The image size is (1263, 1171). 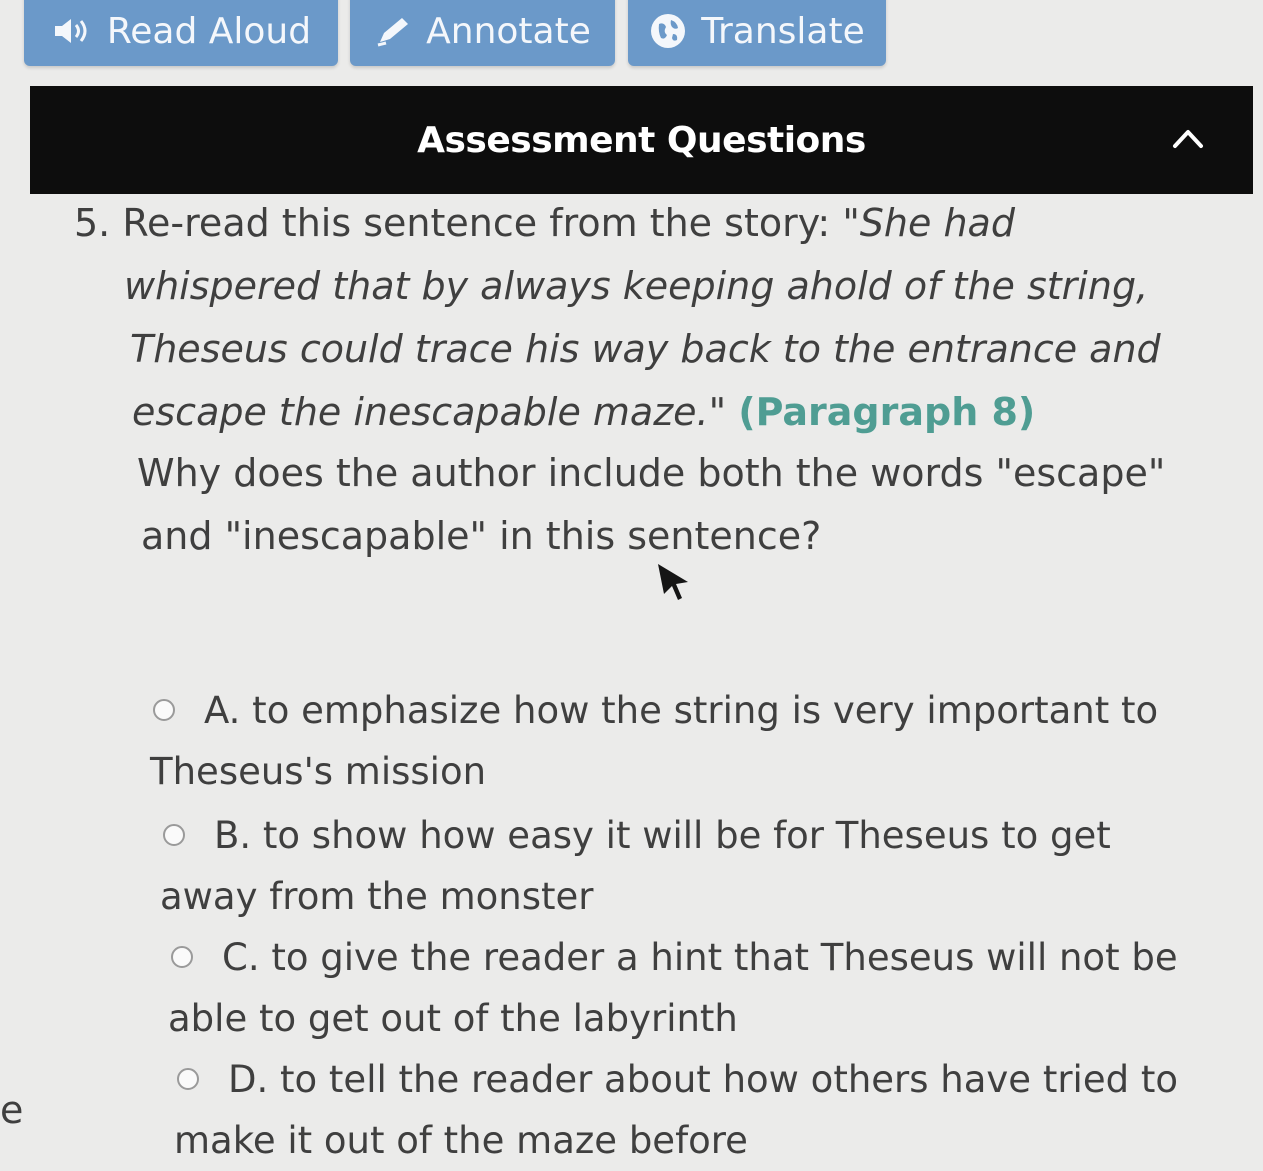 I want to click on translate-label: Translate, so click(x=783, y=31).